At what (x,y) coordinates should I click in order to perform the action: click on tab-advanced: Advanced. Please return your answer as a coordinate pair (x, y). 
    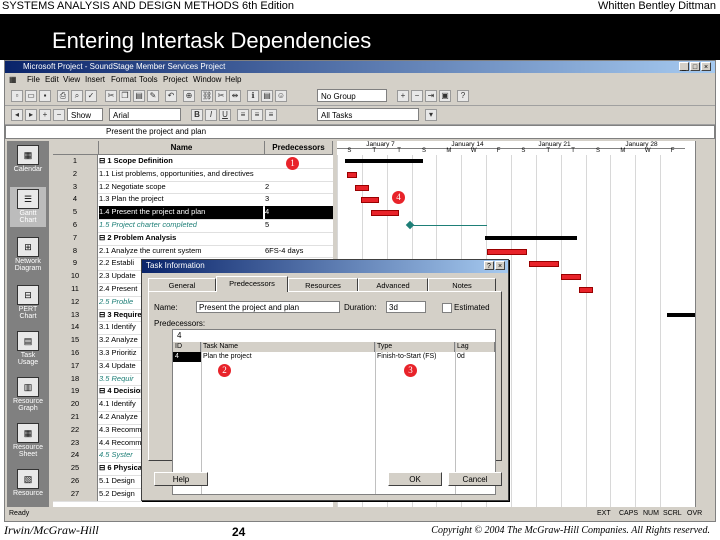
    Looking at the image, I should click on (393, 284).